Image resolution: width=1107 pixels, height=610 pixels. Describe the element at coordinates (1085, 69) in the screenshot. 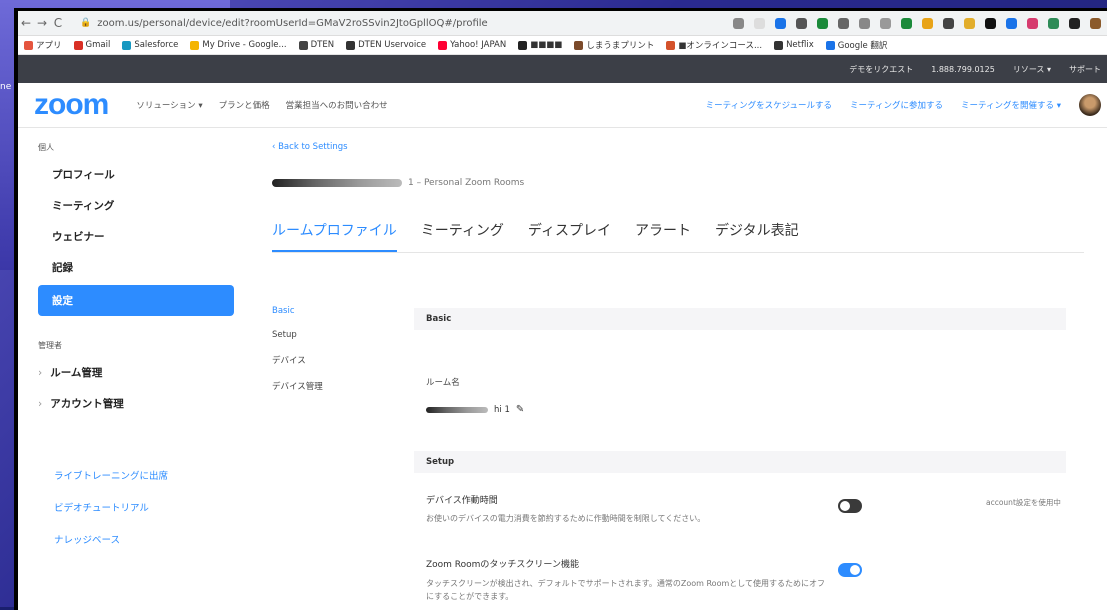

I see `top-strip-link: サポート` at that location.